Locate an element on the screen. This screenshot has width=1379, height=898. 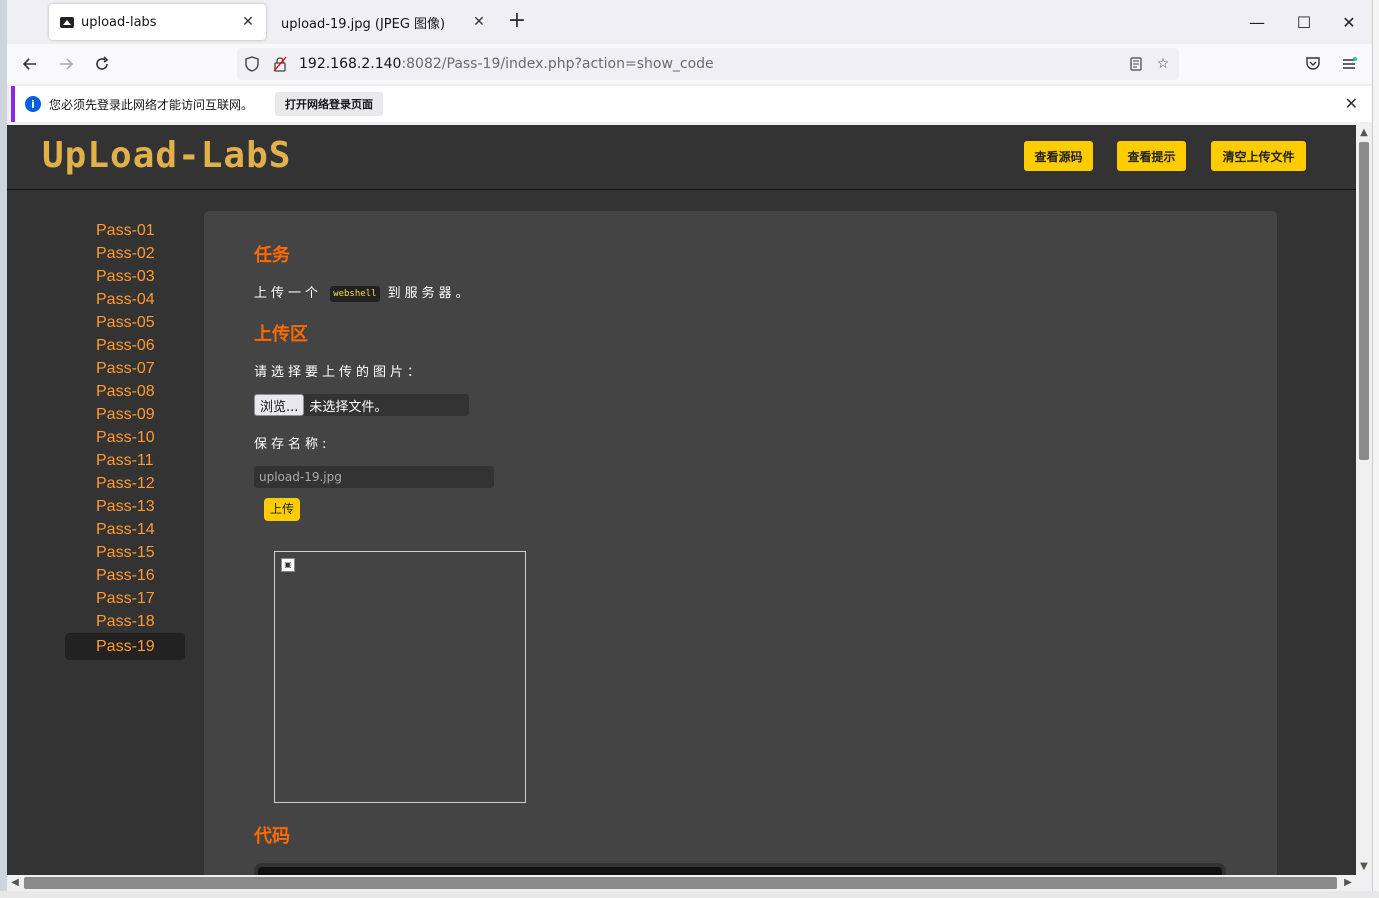
left-edge is located at coordinates (3, 449).